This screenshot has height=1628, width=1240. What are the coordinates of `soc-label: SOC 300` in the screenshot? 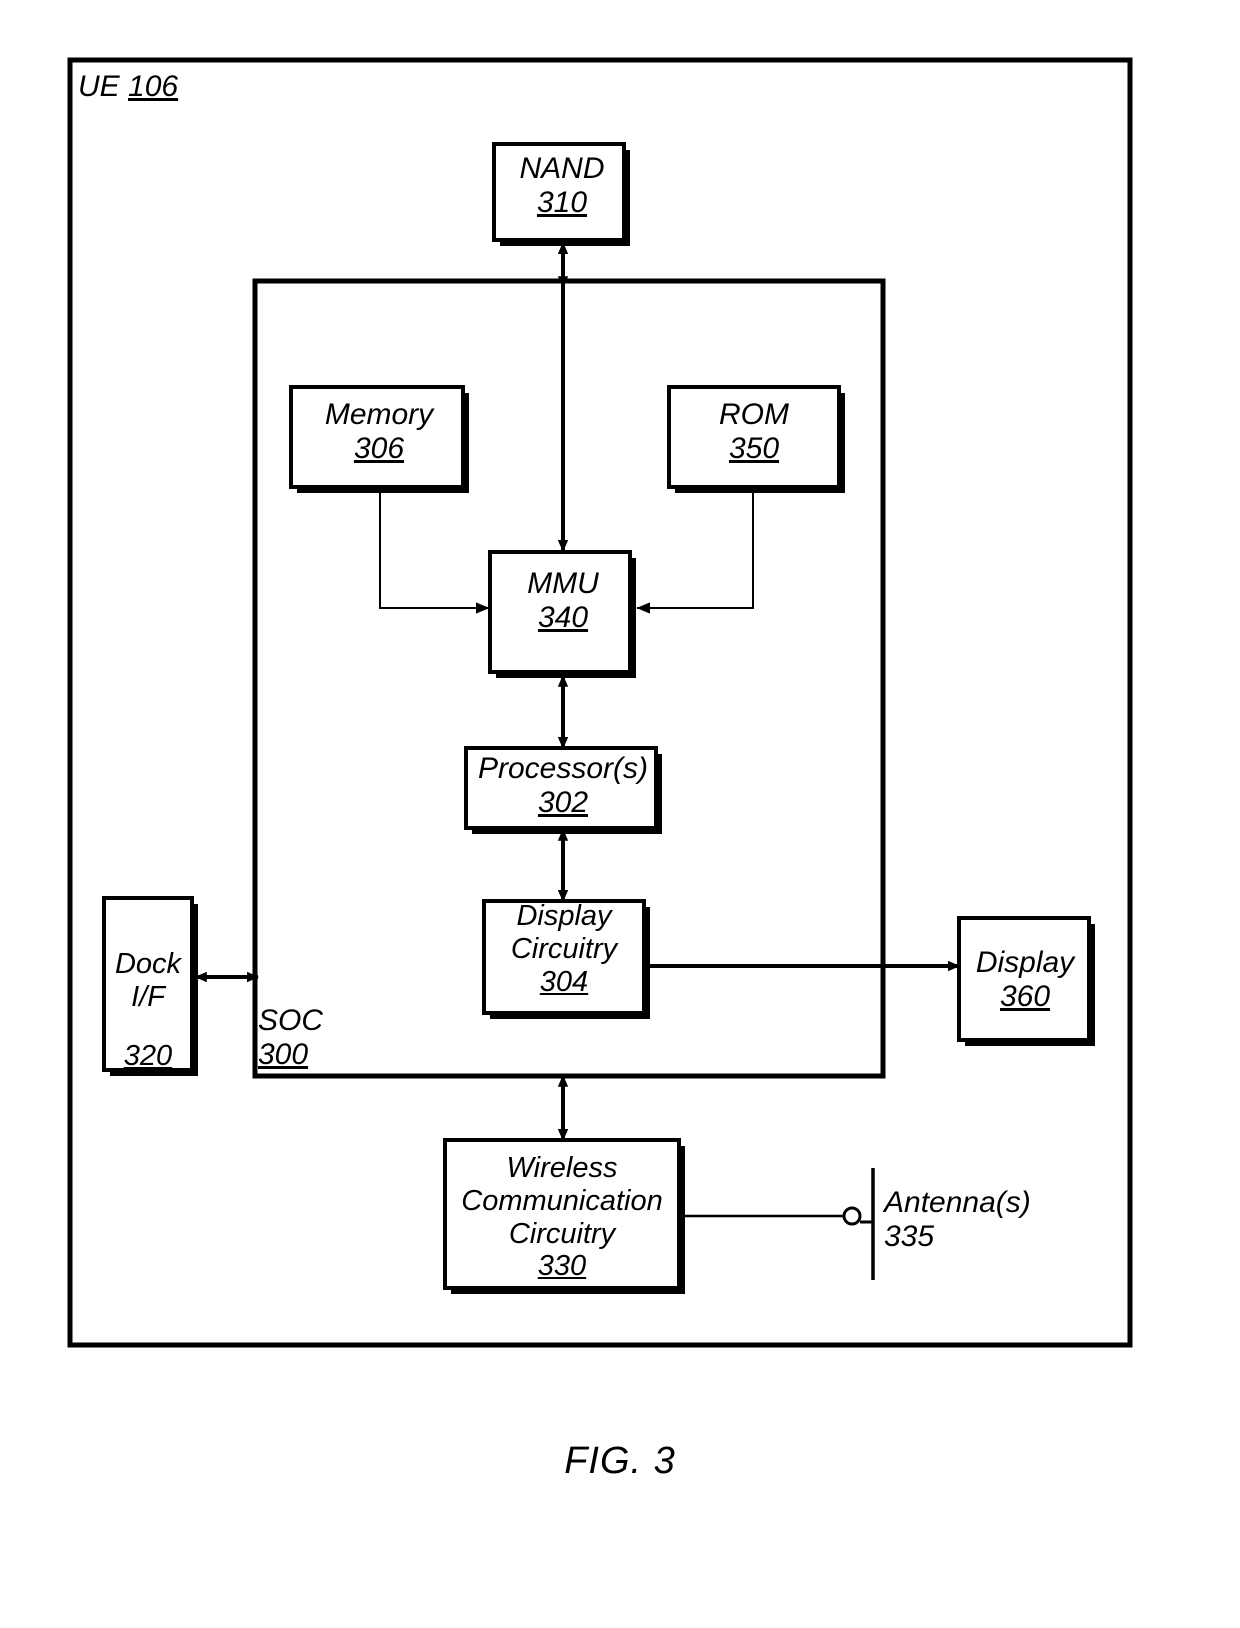 It's located at (312, 1038).